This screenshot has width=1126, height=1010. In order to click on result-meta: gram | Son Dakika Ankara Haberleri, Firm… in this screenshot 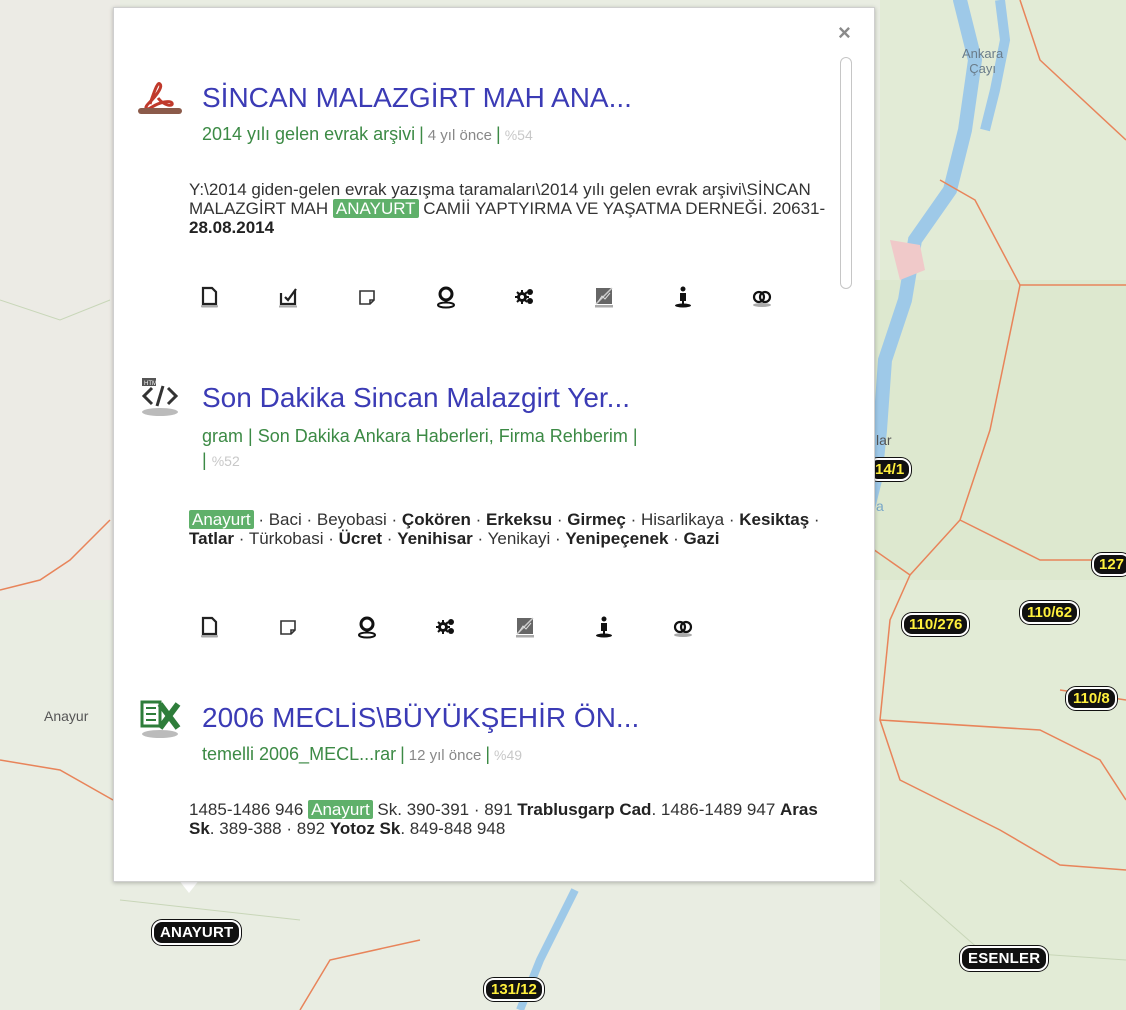, I will do `click(522, 448)`.